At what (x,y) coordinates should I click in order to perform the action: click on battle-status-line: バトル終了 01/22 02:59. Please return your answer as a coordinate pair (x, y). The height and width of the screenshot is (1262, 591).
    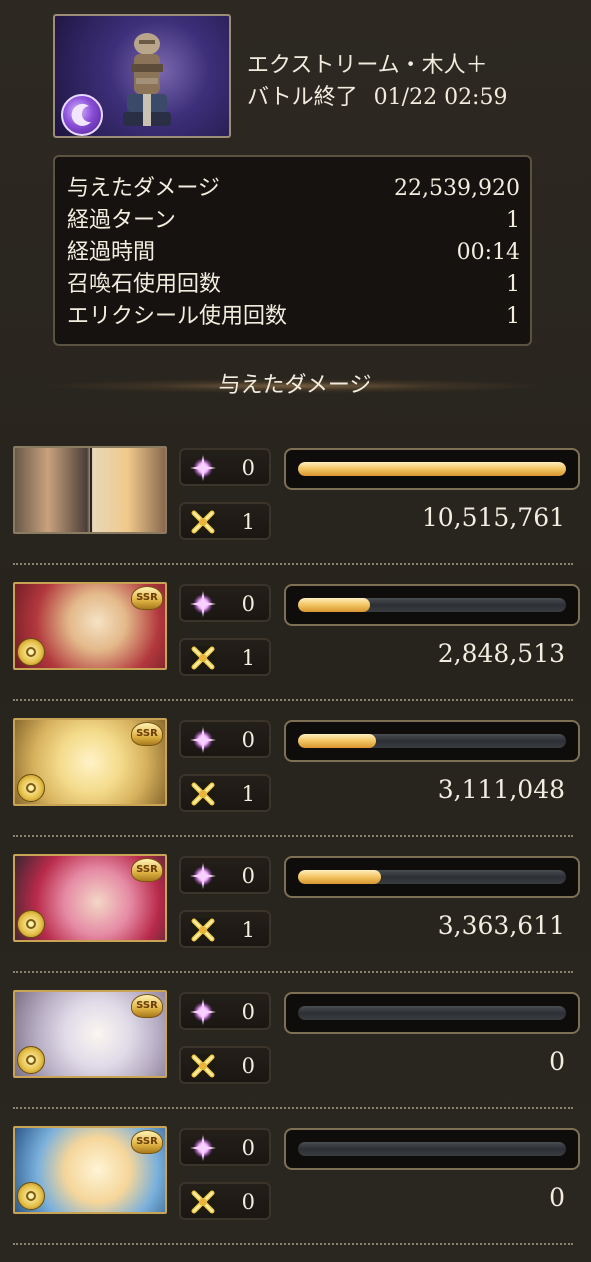
    Looking at the image, I should click on (377, 98).